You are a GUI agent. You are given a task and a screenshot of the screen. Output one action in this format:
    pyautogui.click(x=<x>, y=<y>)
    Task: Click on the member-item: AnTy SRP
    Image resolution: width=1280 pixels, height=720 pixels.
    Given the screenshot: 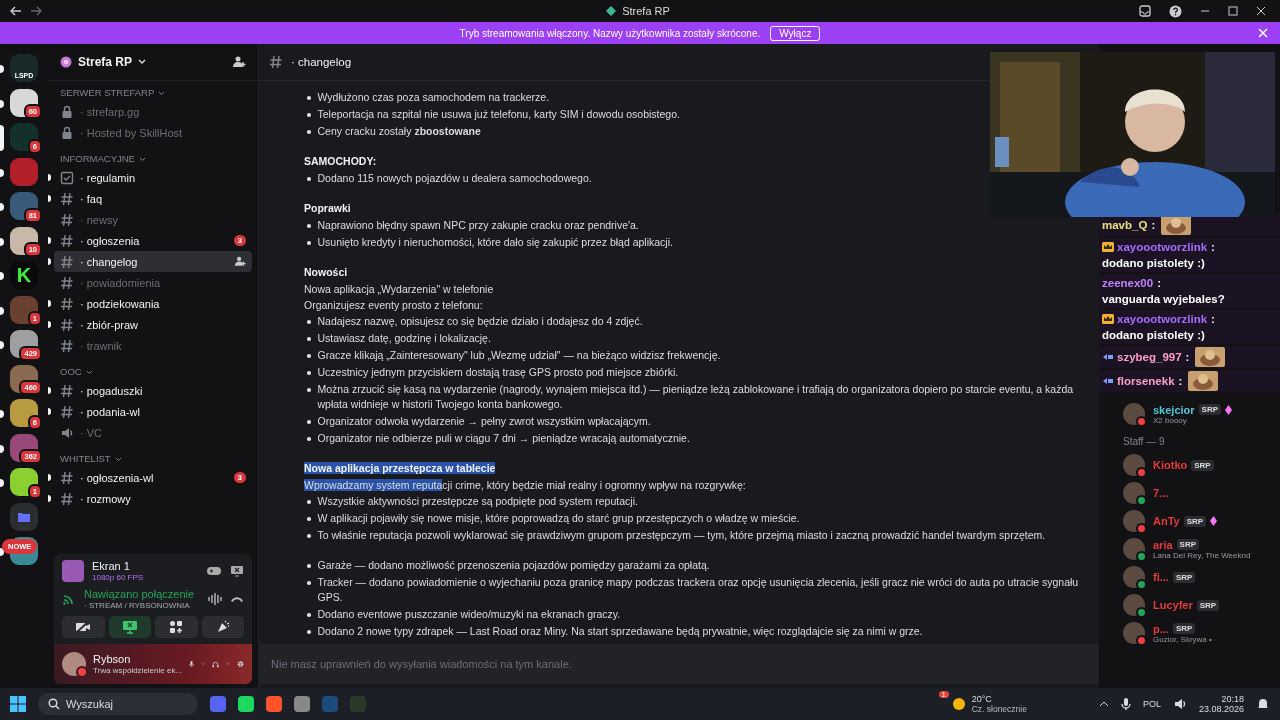 What is the action you would take?
    pyautogui.click(x=1189, y=521)
    